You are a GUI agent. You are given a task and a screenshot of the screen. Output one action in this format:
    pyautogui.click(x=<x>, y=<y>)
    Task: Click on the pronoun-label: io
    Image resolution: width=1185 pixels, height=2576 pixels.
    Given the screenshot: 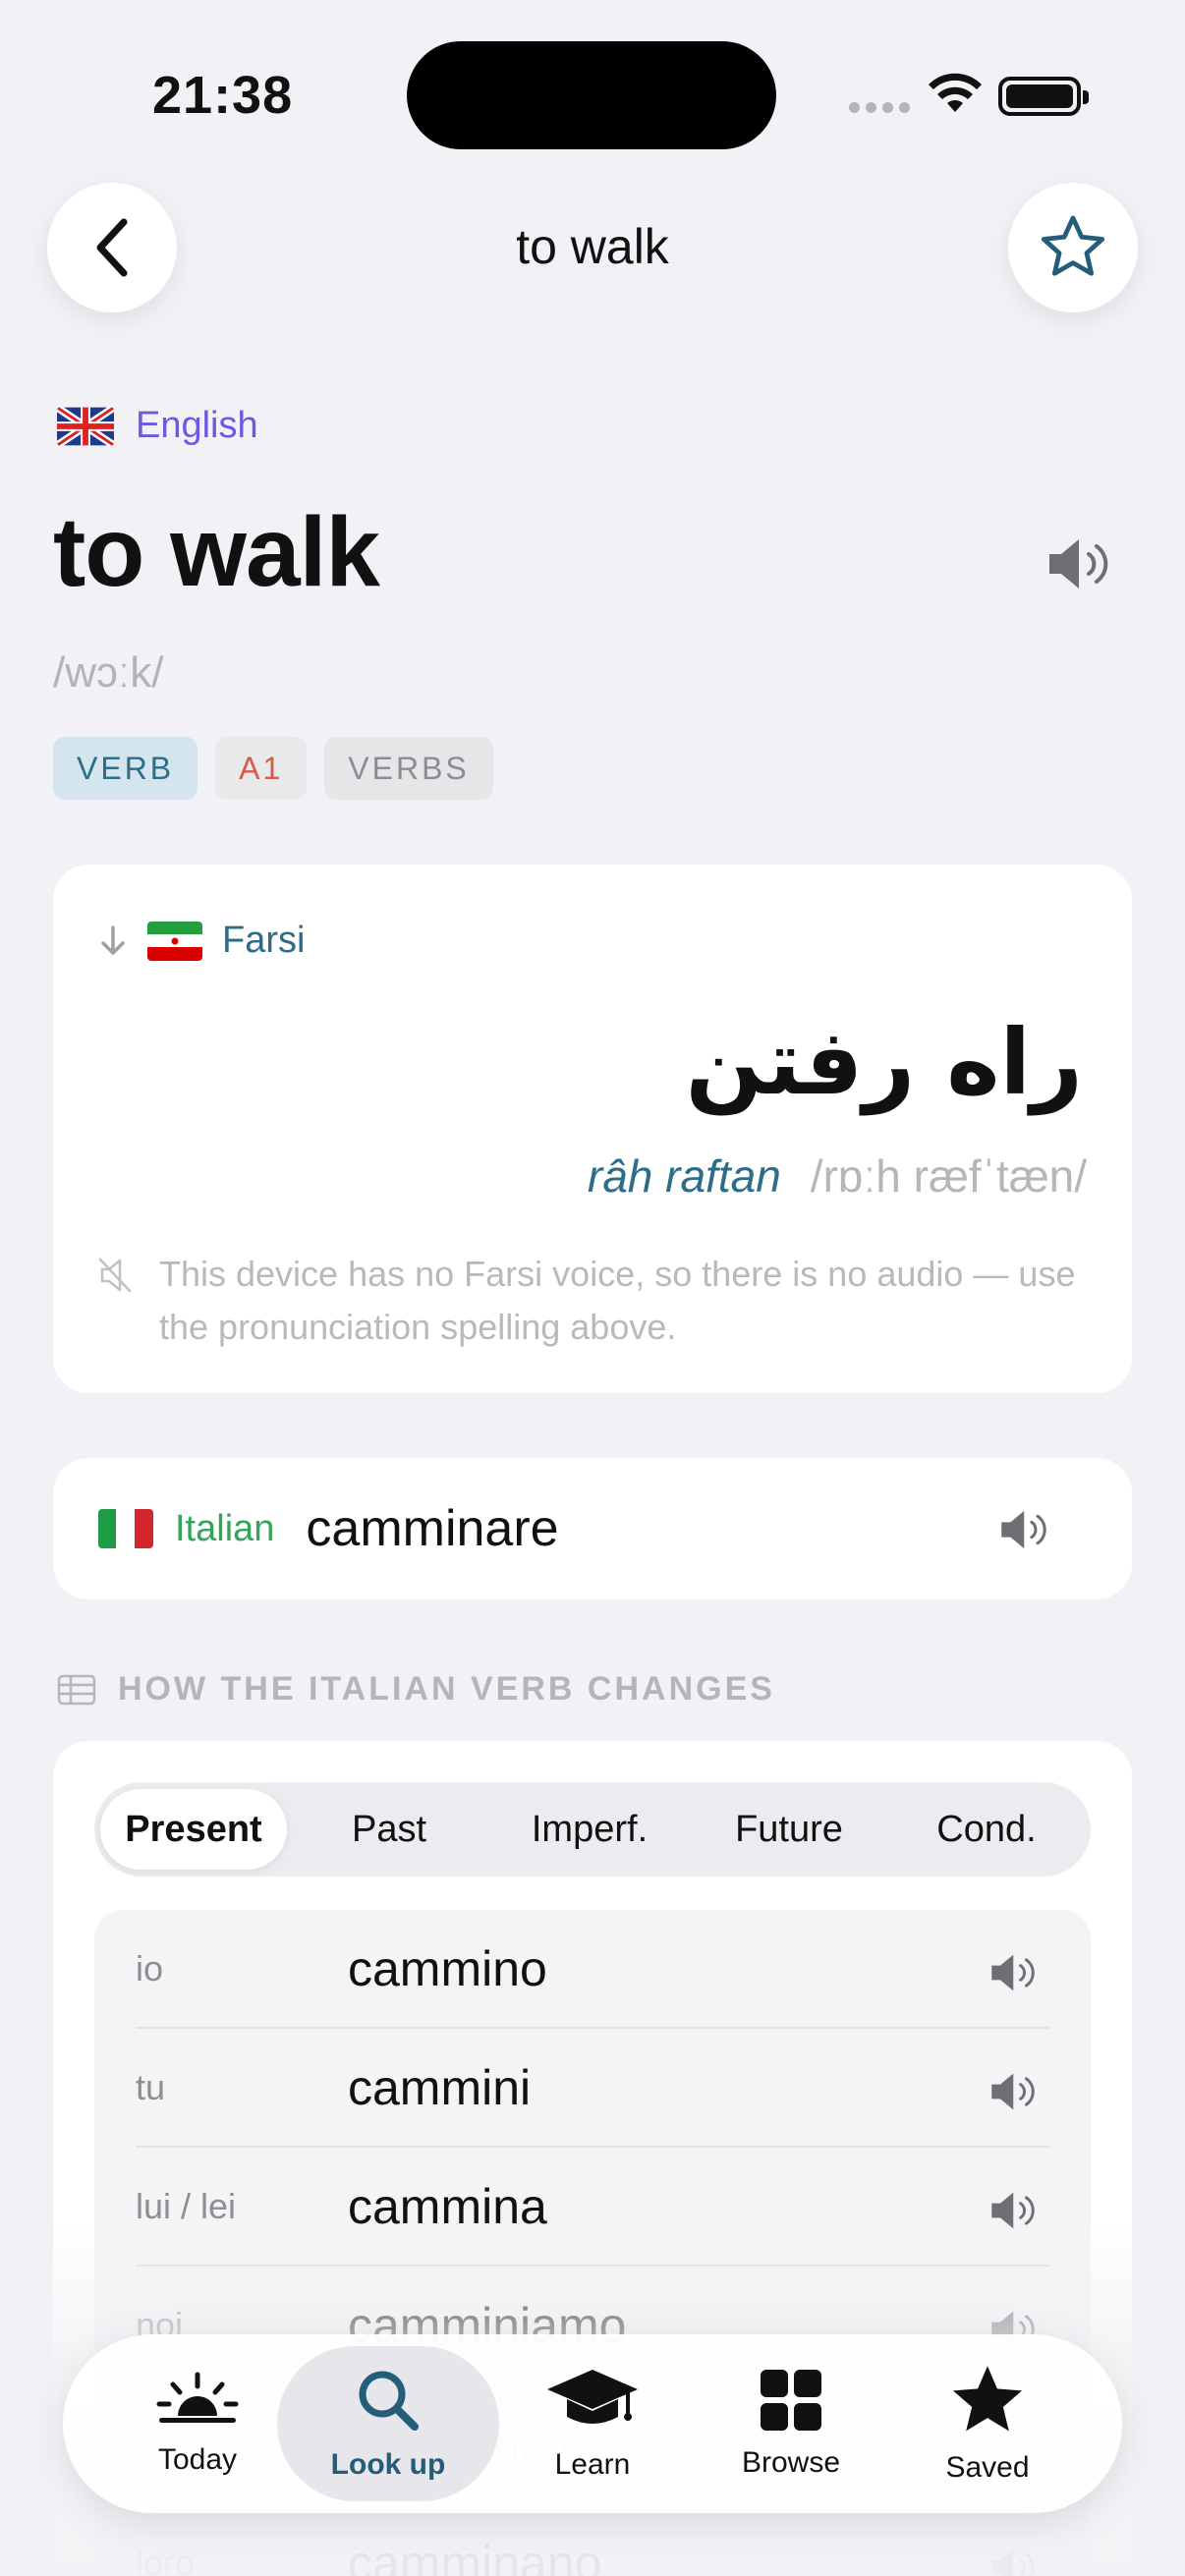 What is the action you would take?
    pyautogui.click(x=150, y=1967)
    